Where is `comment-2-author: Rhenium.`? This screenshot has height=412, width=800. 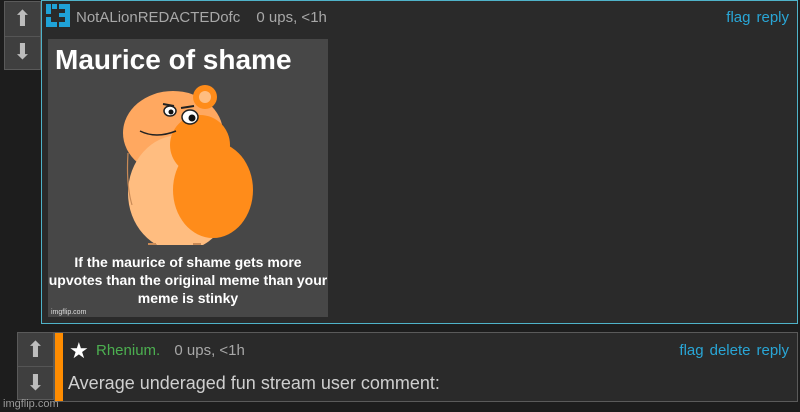
comment-2-author: Rhenium. is located at coordinates (128, 350).